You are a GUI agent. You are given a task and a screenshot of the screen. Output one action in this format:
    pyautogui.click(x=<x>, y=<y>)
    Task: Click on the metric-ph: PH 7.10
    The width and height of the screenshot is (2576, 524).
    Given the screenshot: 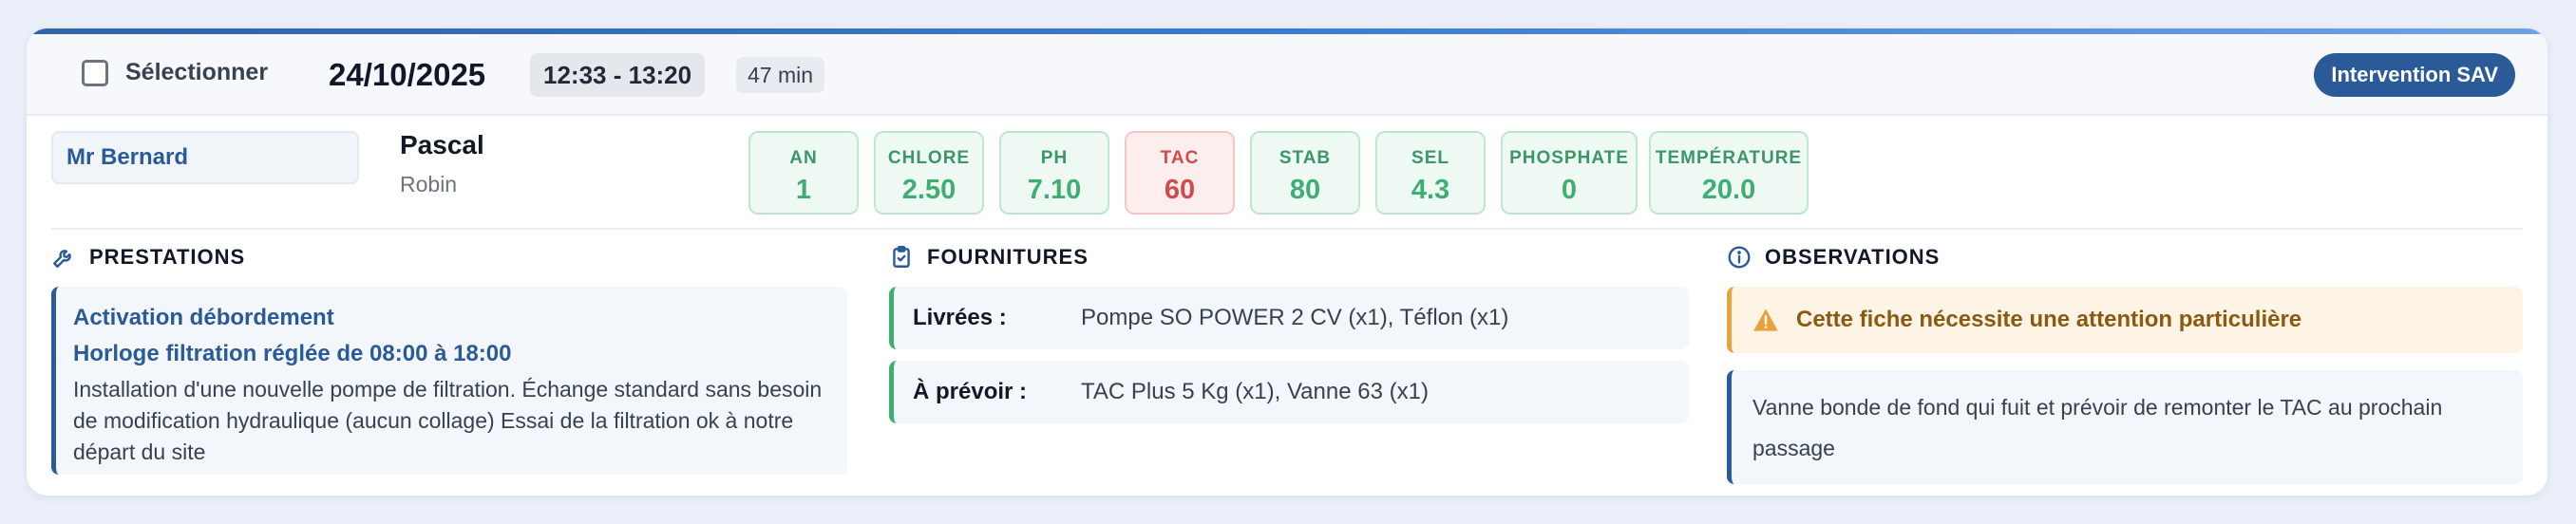 What is the action you would take?
    pyautogui.click(x=1054, y=173)
    